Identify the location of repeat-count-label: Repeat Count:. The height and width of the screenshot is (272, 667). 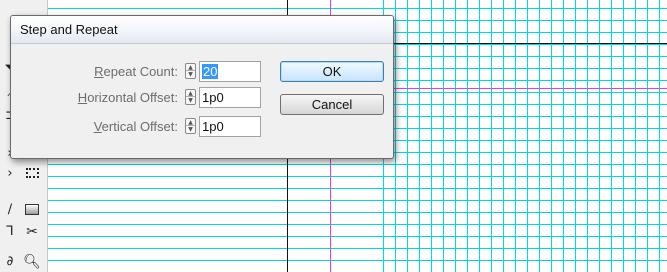
(136, 71).